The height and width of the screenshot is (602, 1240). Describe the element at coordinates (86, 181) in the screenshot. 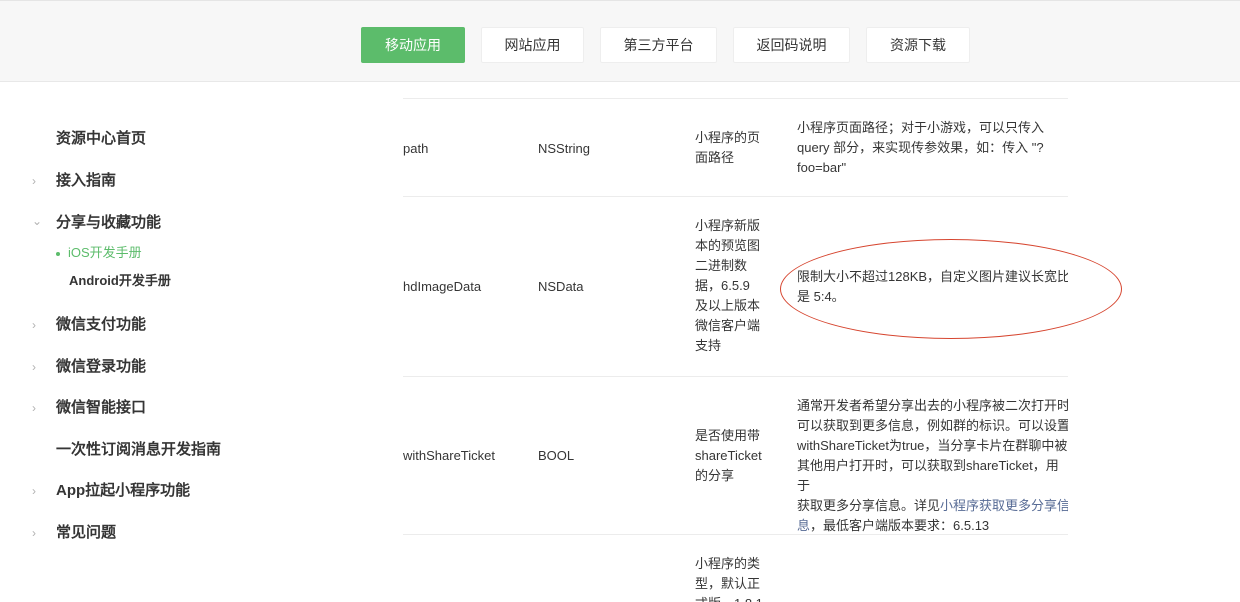

I see `sidebar-item-access-guide: 接入指南` at that location.